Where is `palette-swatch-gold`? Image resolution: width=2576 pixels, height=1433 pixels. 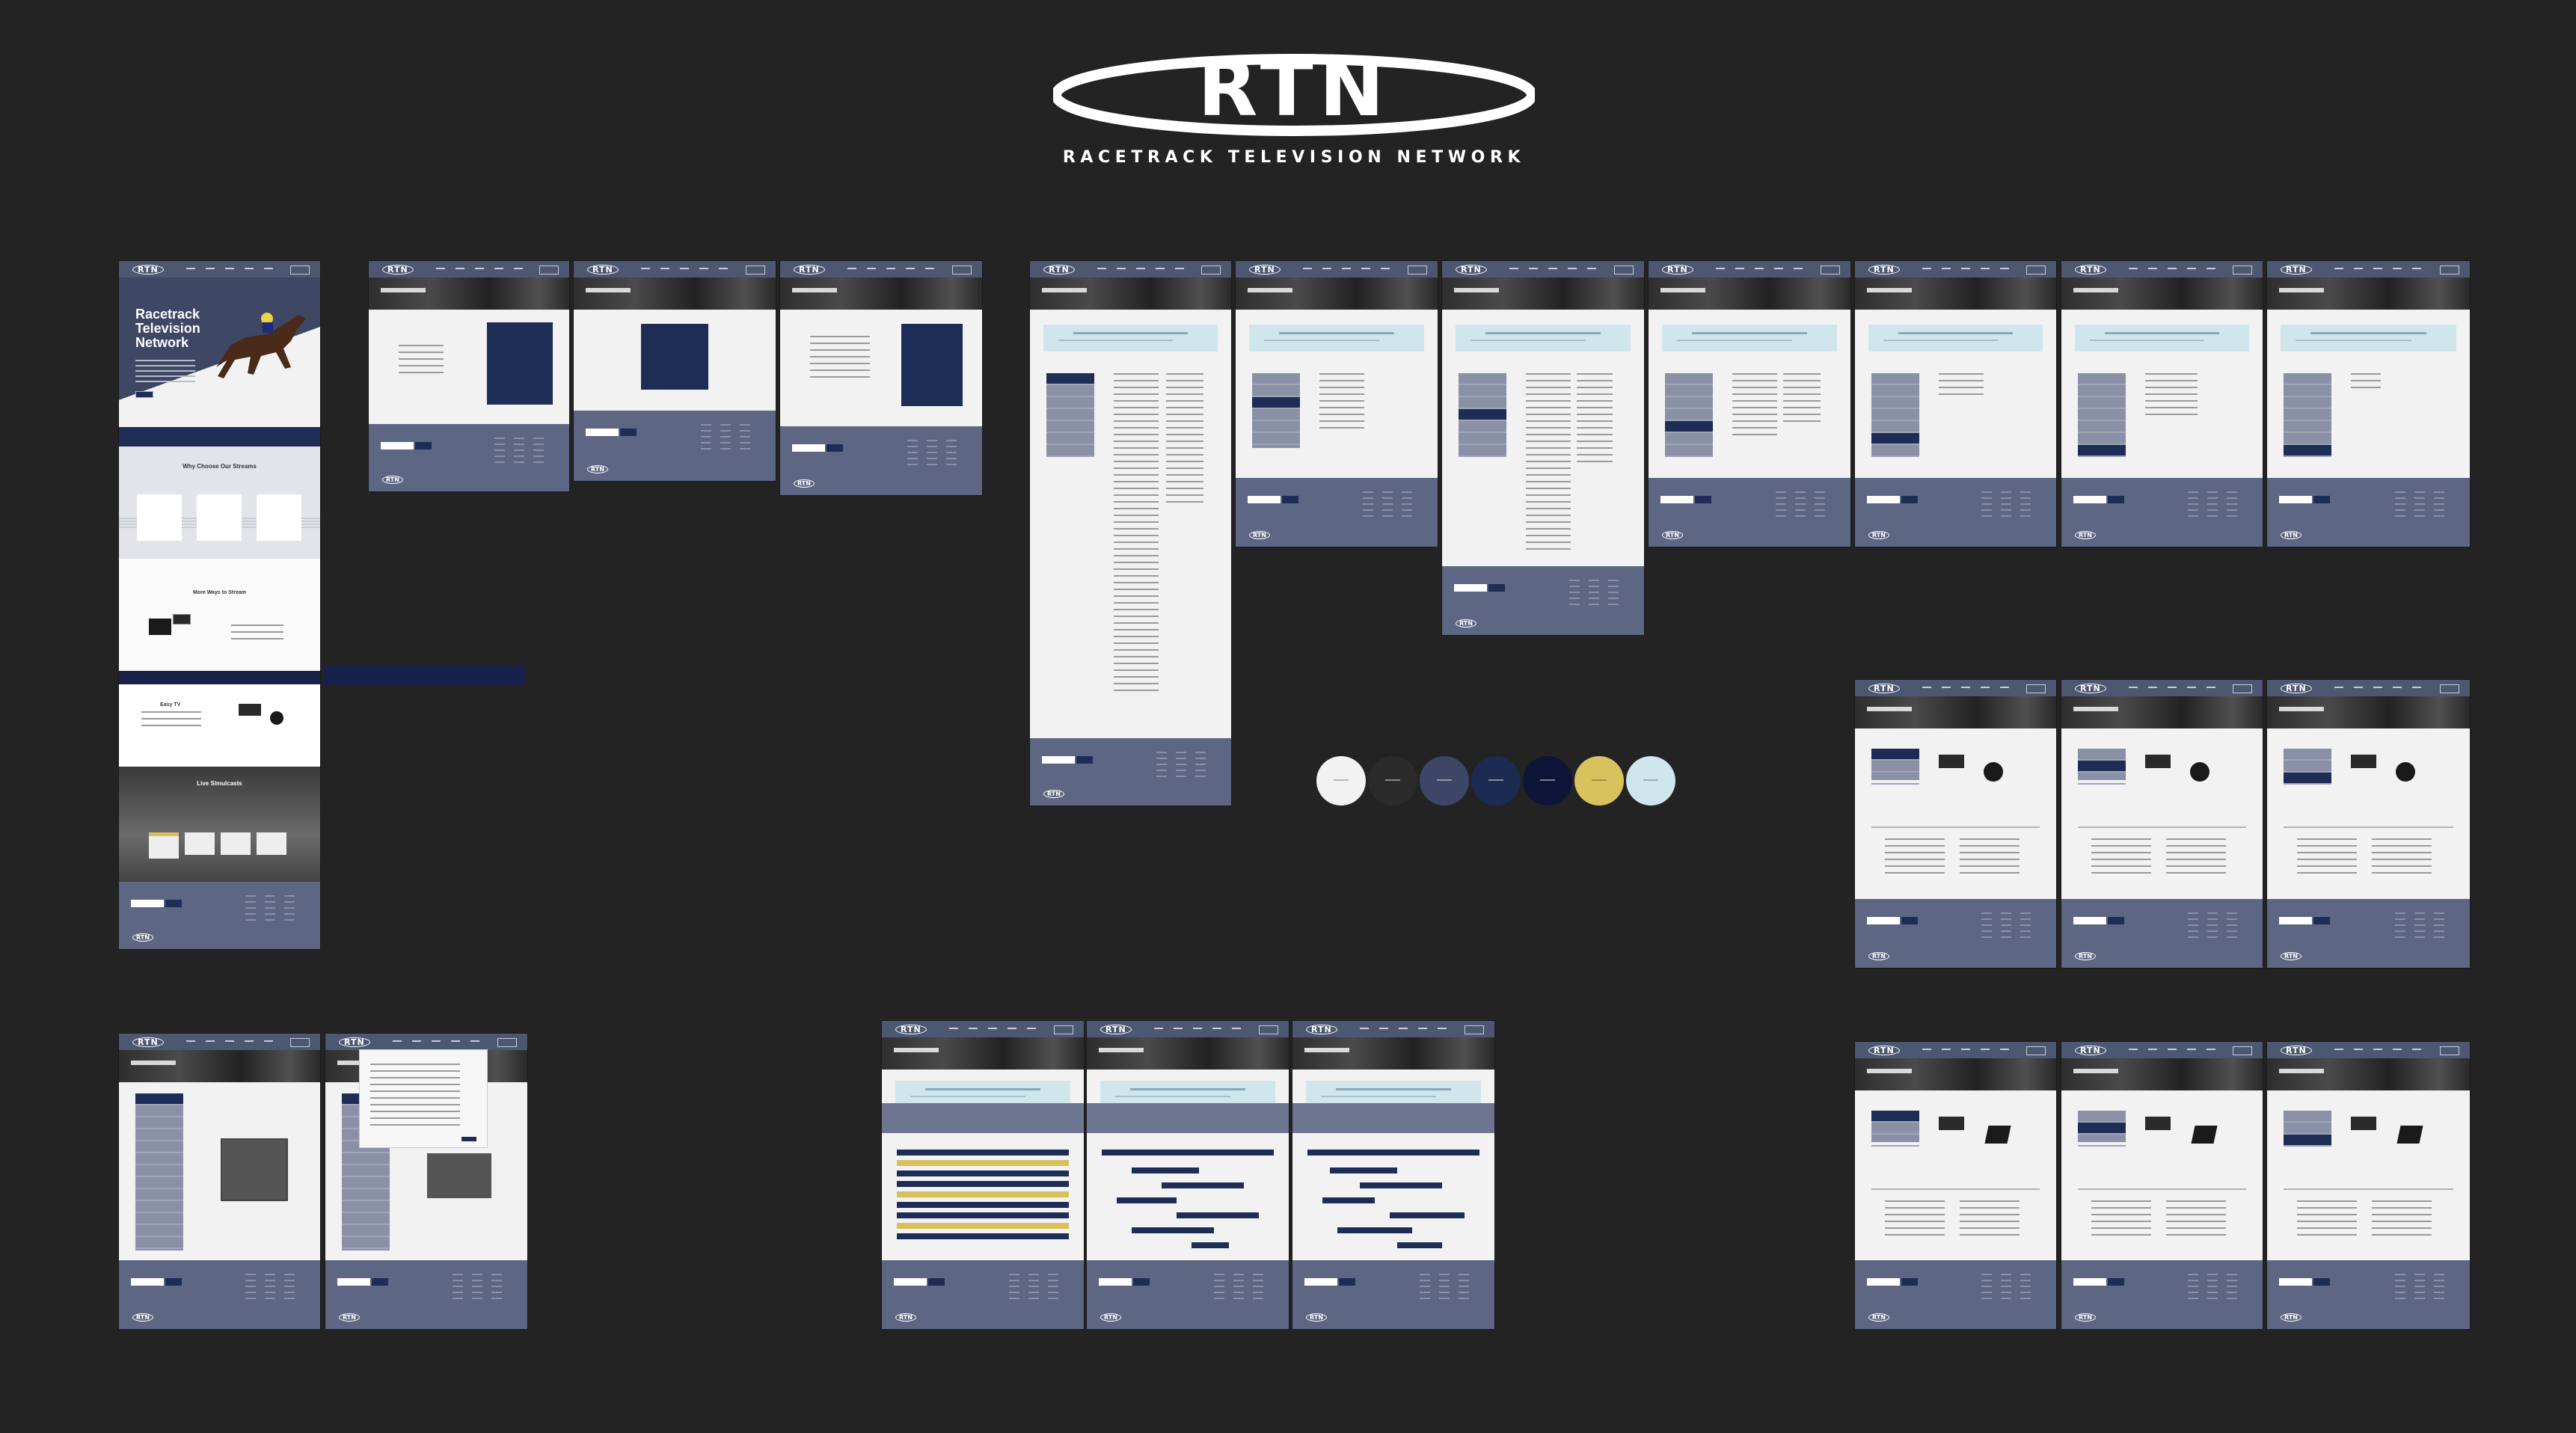
palette-swatch-gold is located at coordinates (1599, 781).